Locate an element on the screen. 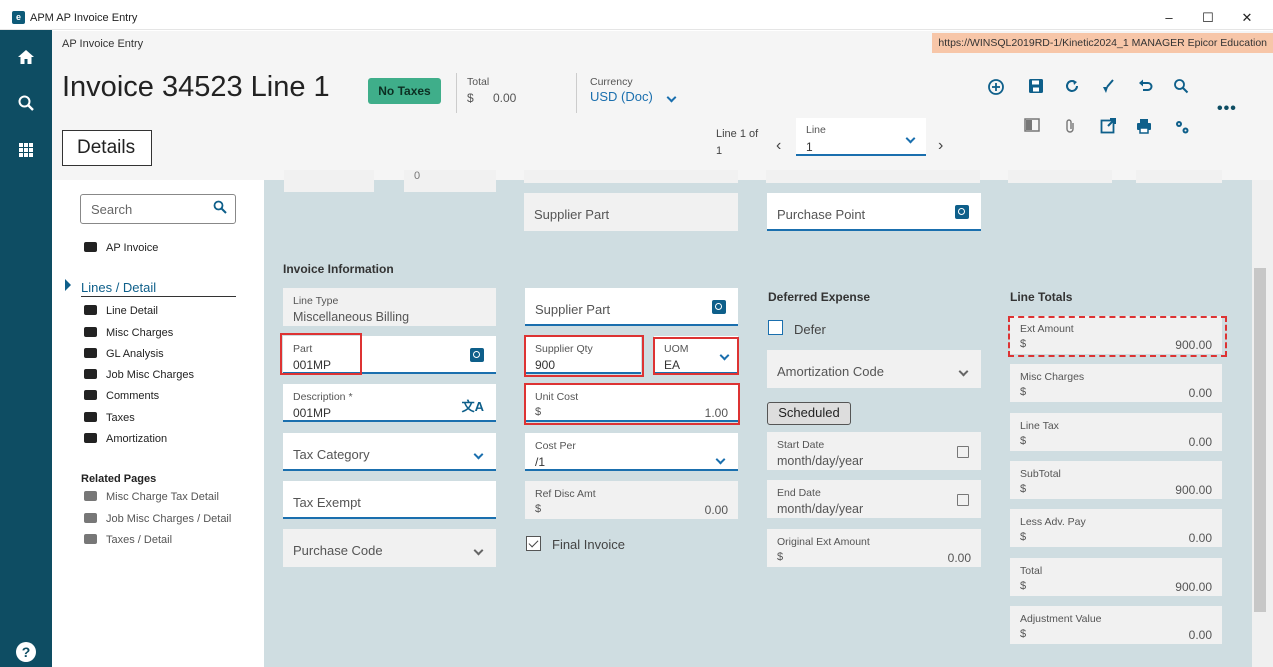 This screenshot has height=667, width=1273. more-options-icon: ••• is located at coordinates (1227, 109).